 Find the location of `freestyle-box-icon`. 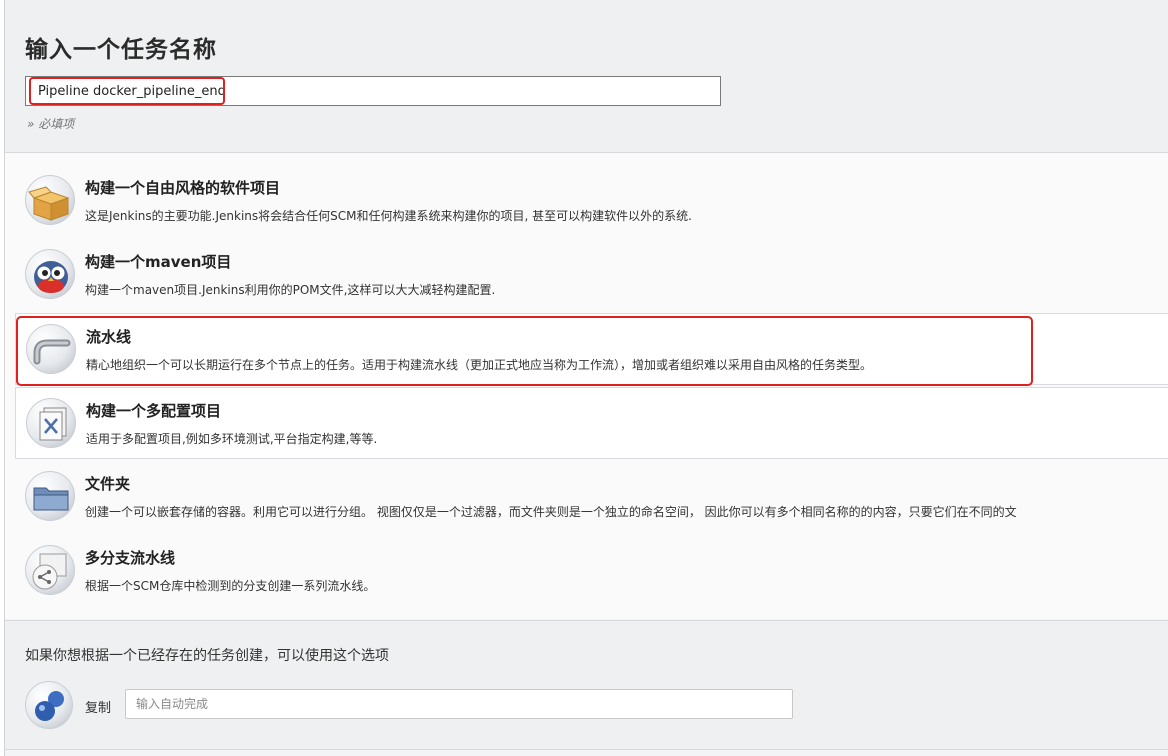

freestyle-box-icon is located at coordinates (50, 200).